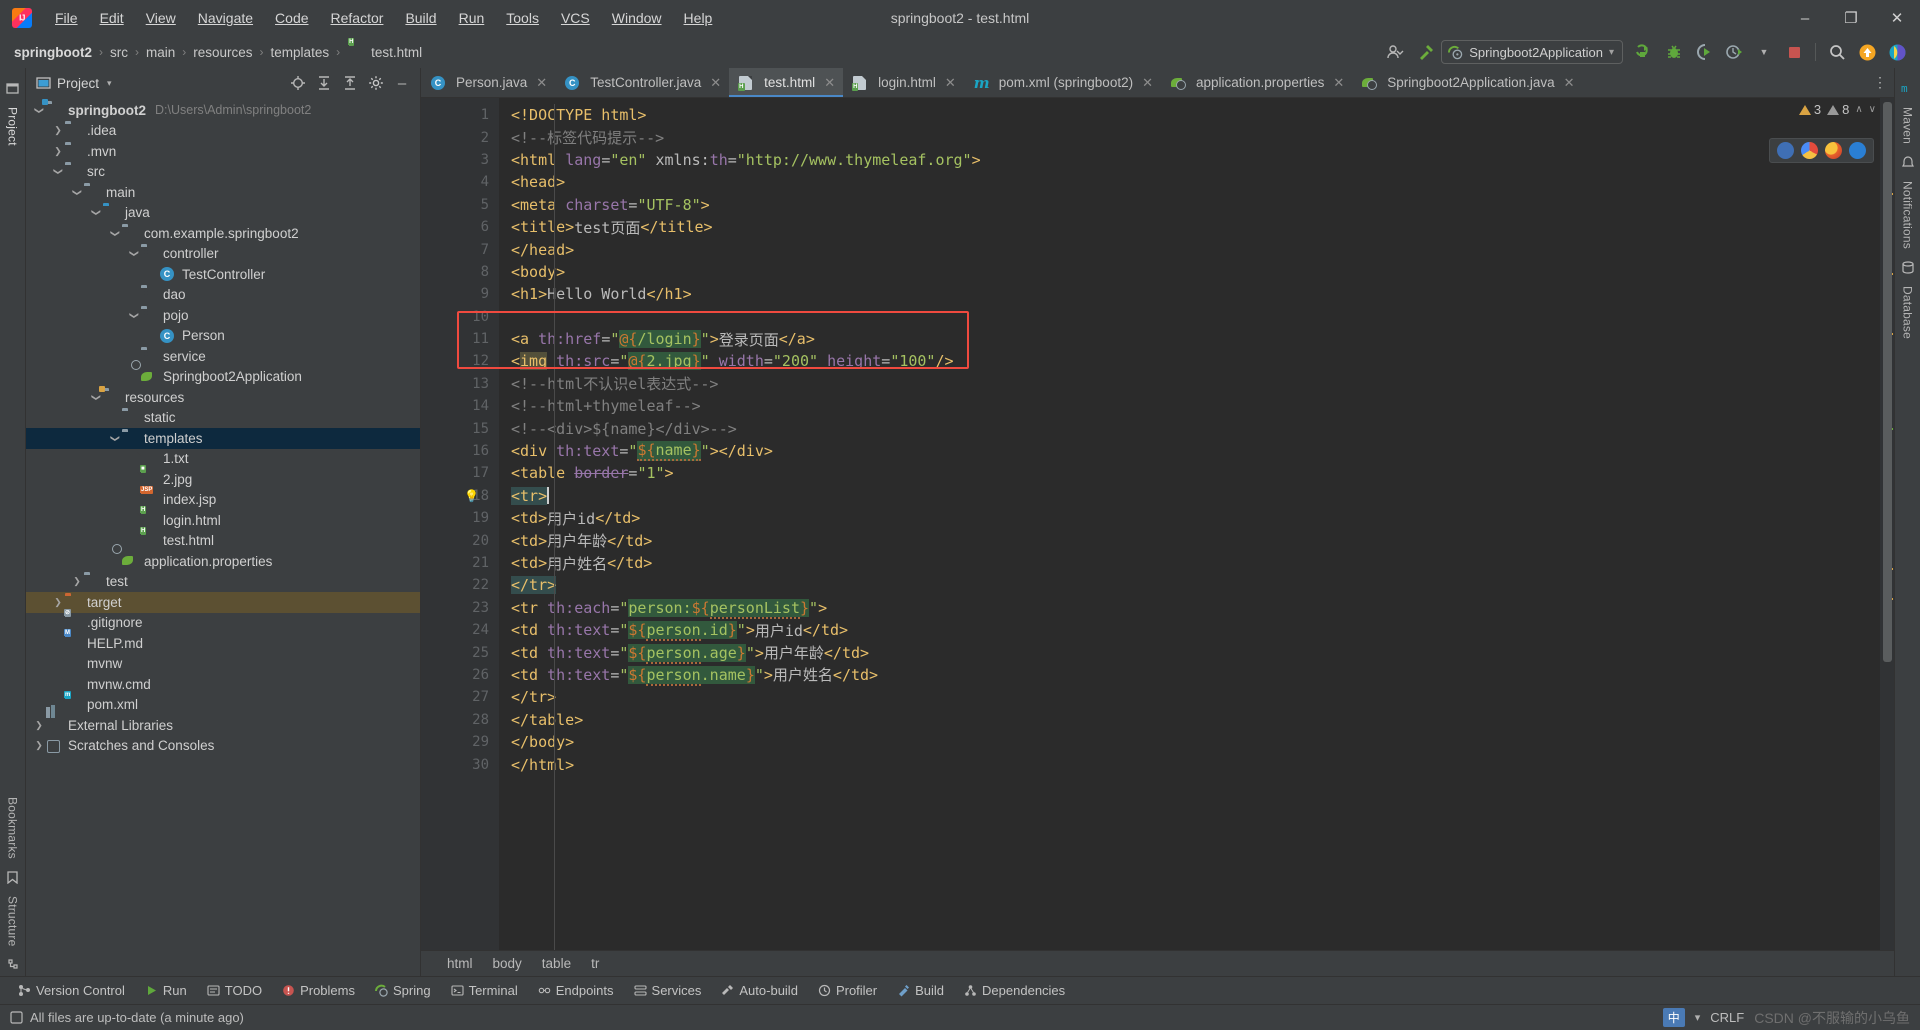  What do you see at coordinates (222, 52) in the screenshot?
I see `breadcrumb-resources: resources` at bounding box center [222, 52].